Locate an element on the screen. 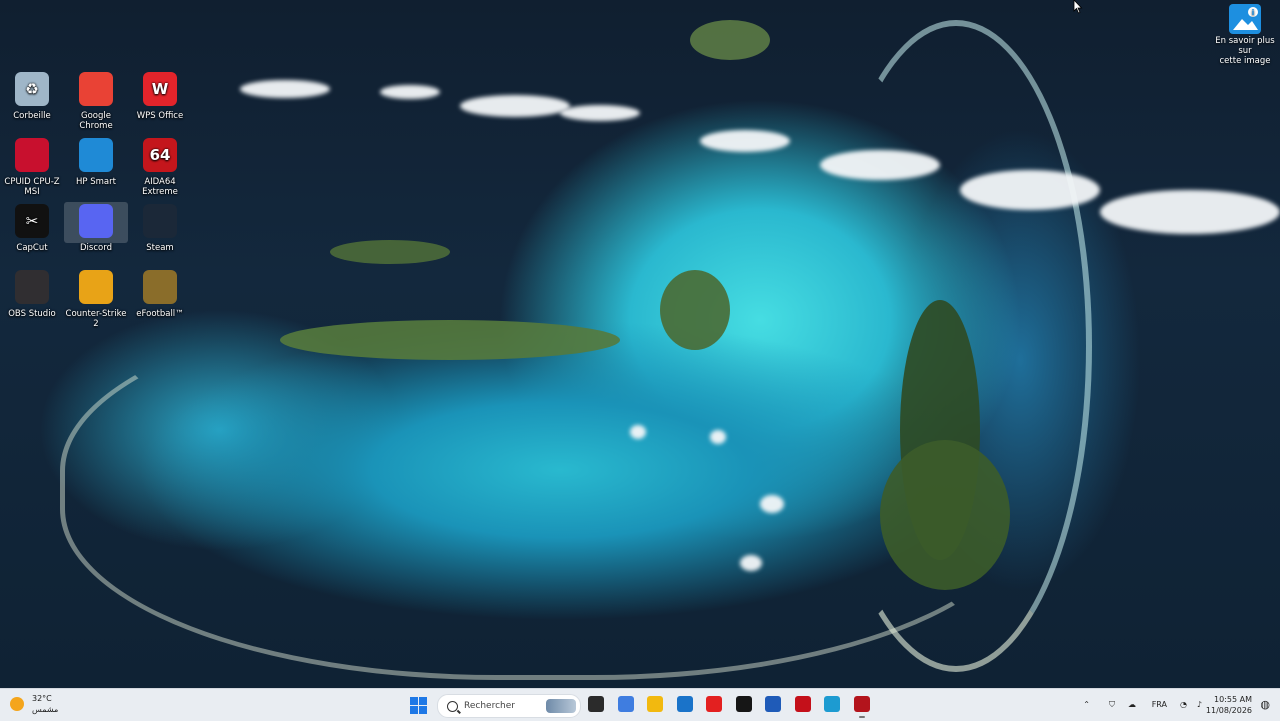 This screenshot has width=1280, height=721. mouse-cursor-icon is located at coordinates (1078, 7).